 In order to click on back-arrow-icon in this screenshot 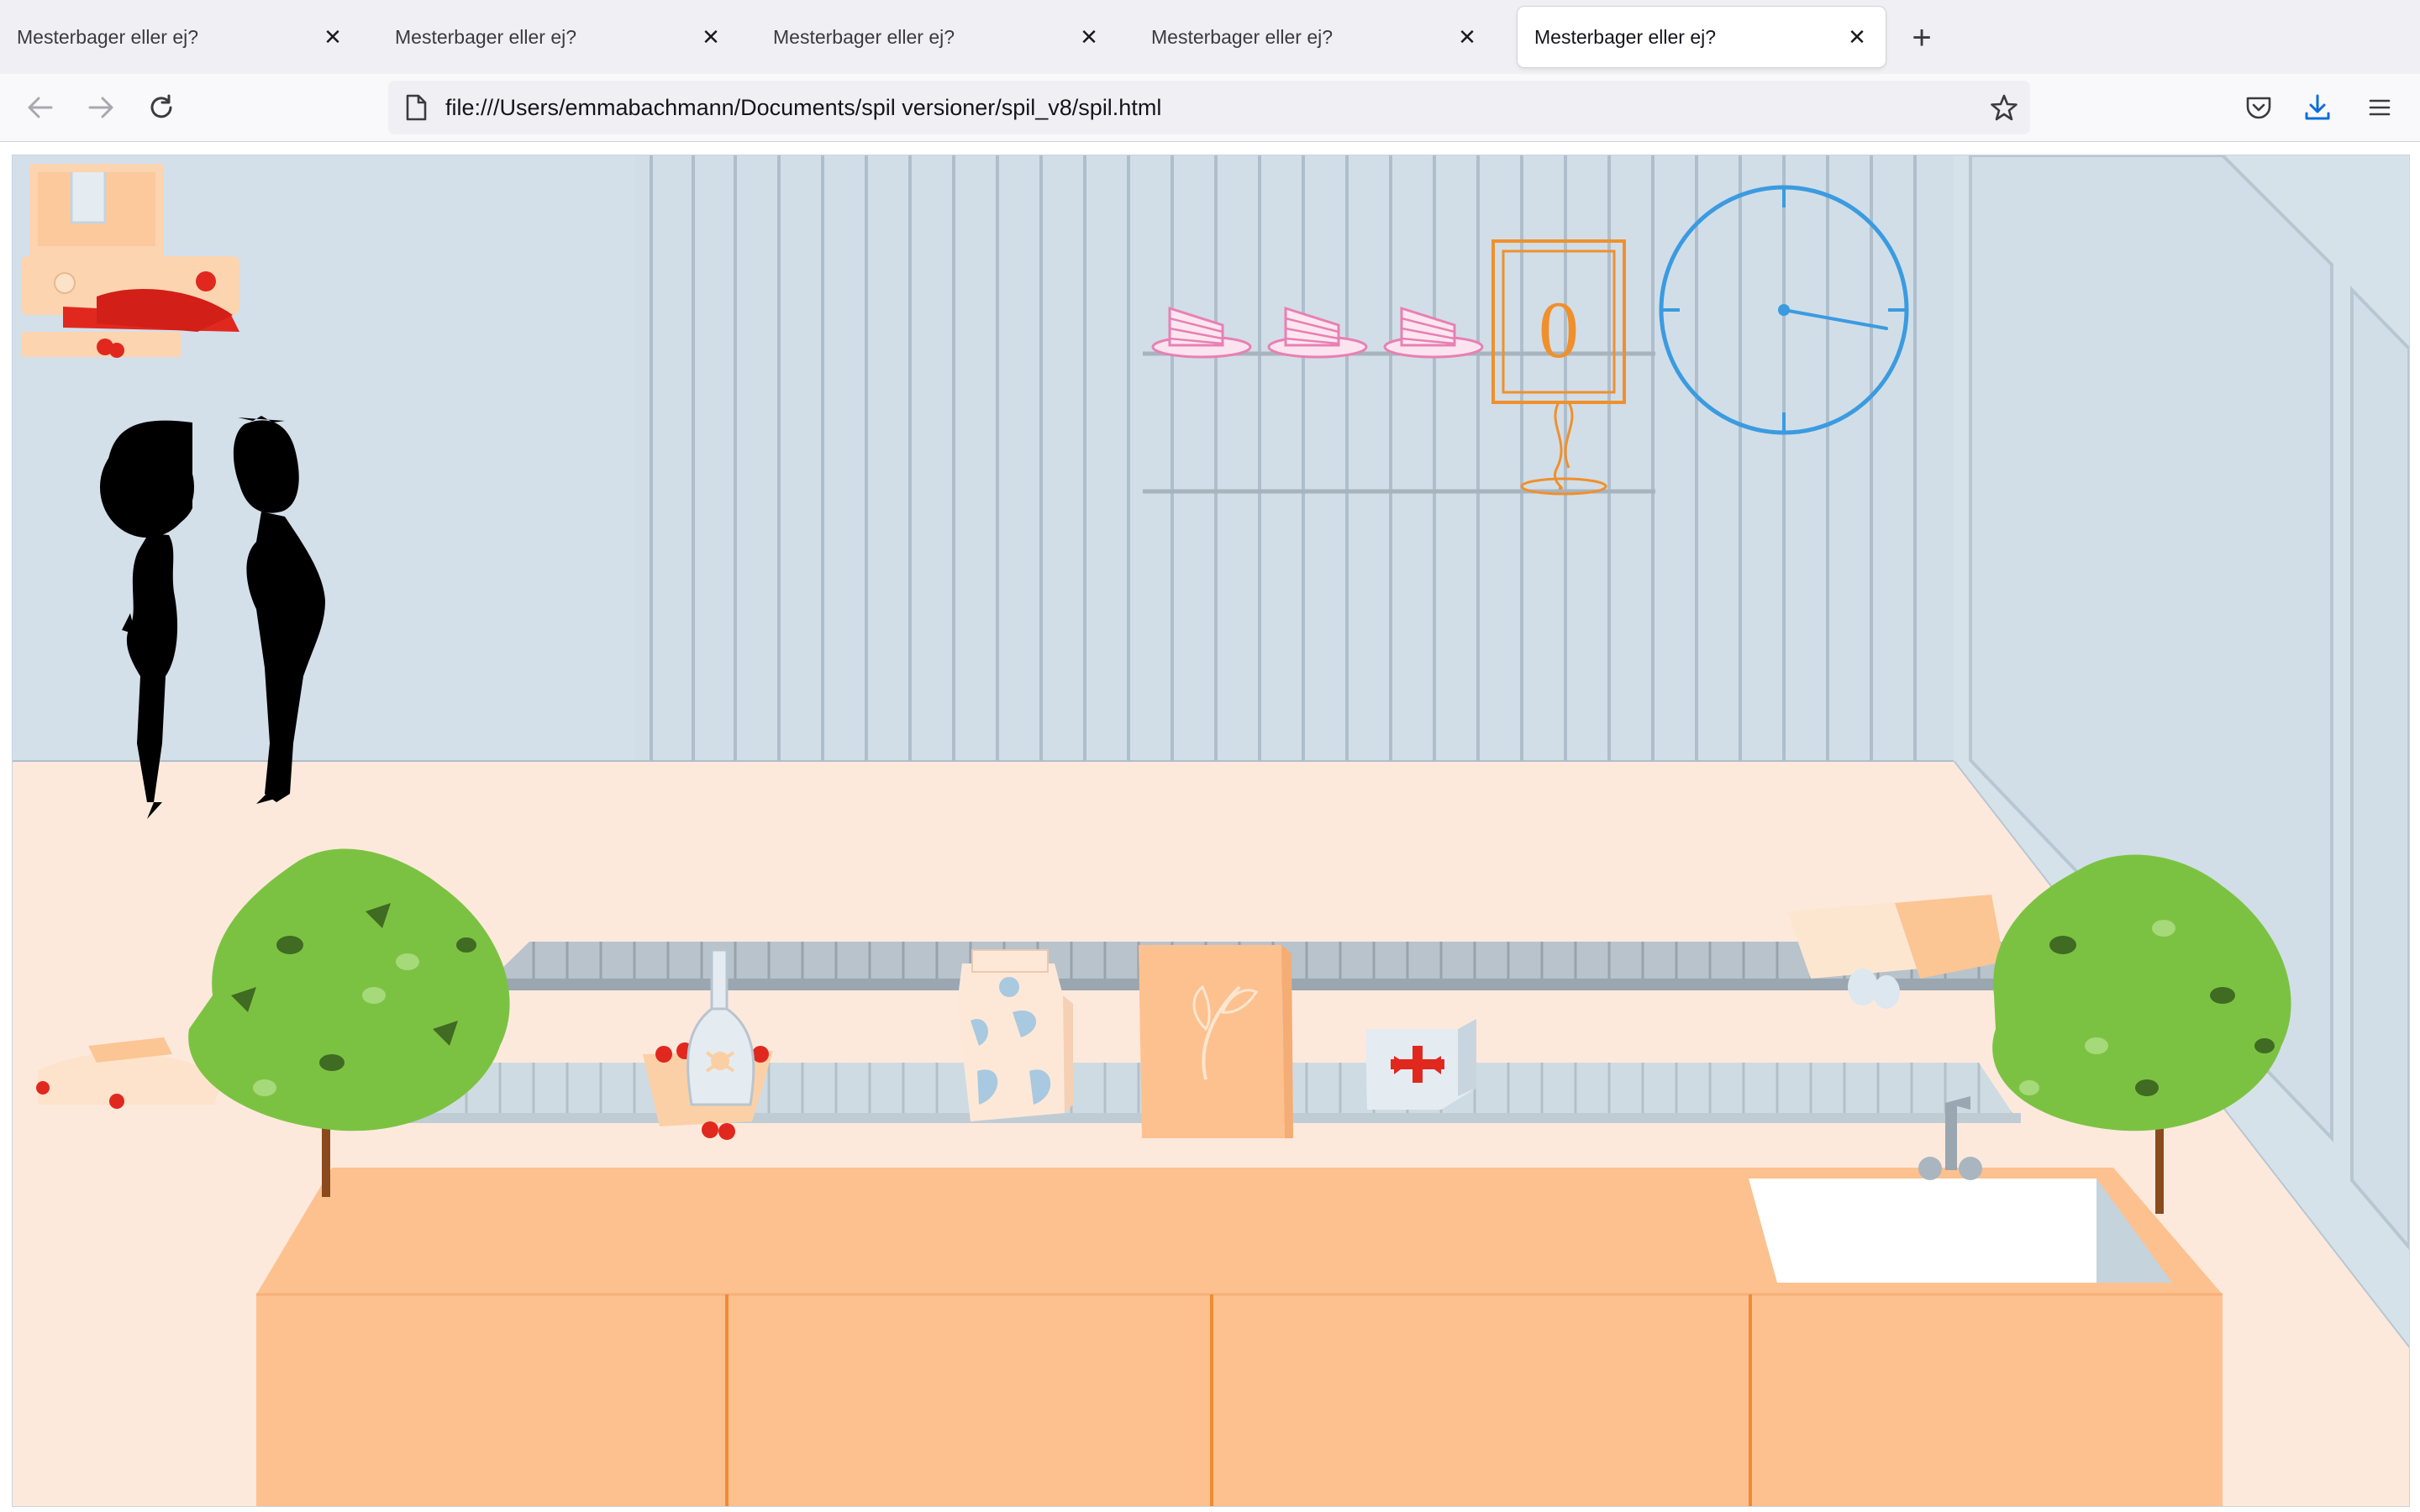, I will do `click(40, 107)`.